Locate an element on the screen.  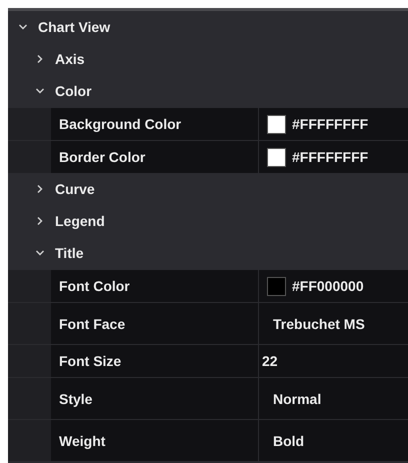
category-label: Legend is located at coordinates (80, 221).